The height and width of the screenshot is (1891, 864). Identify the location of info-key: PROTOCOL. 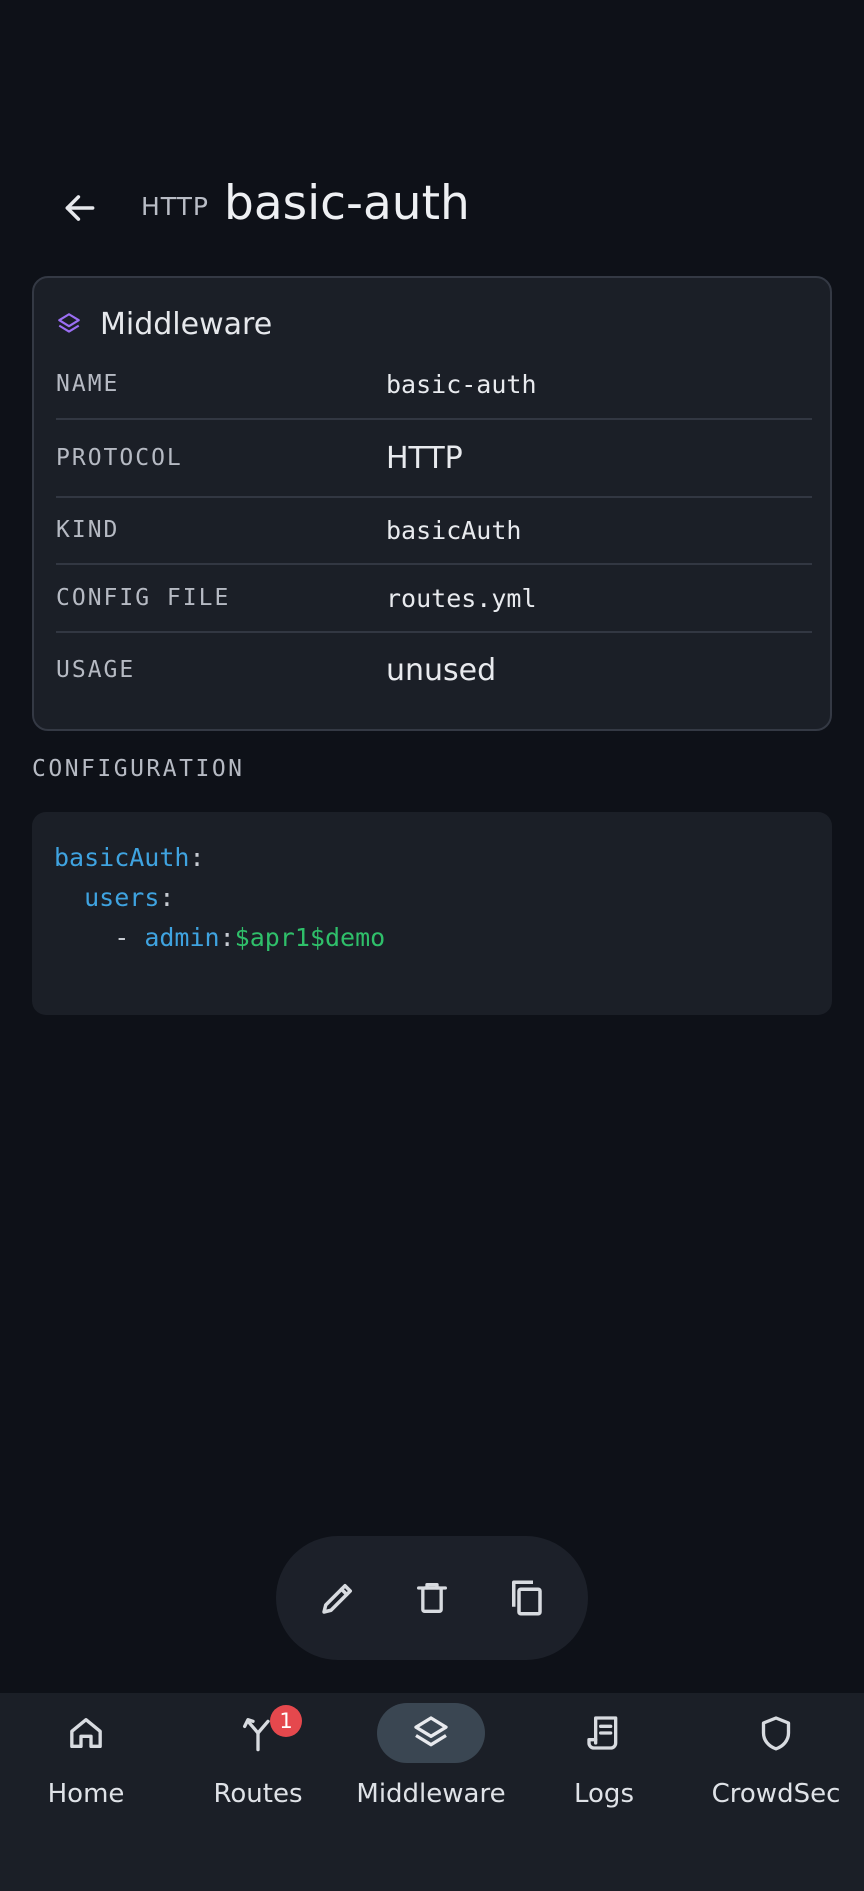
(119, 458).